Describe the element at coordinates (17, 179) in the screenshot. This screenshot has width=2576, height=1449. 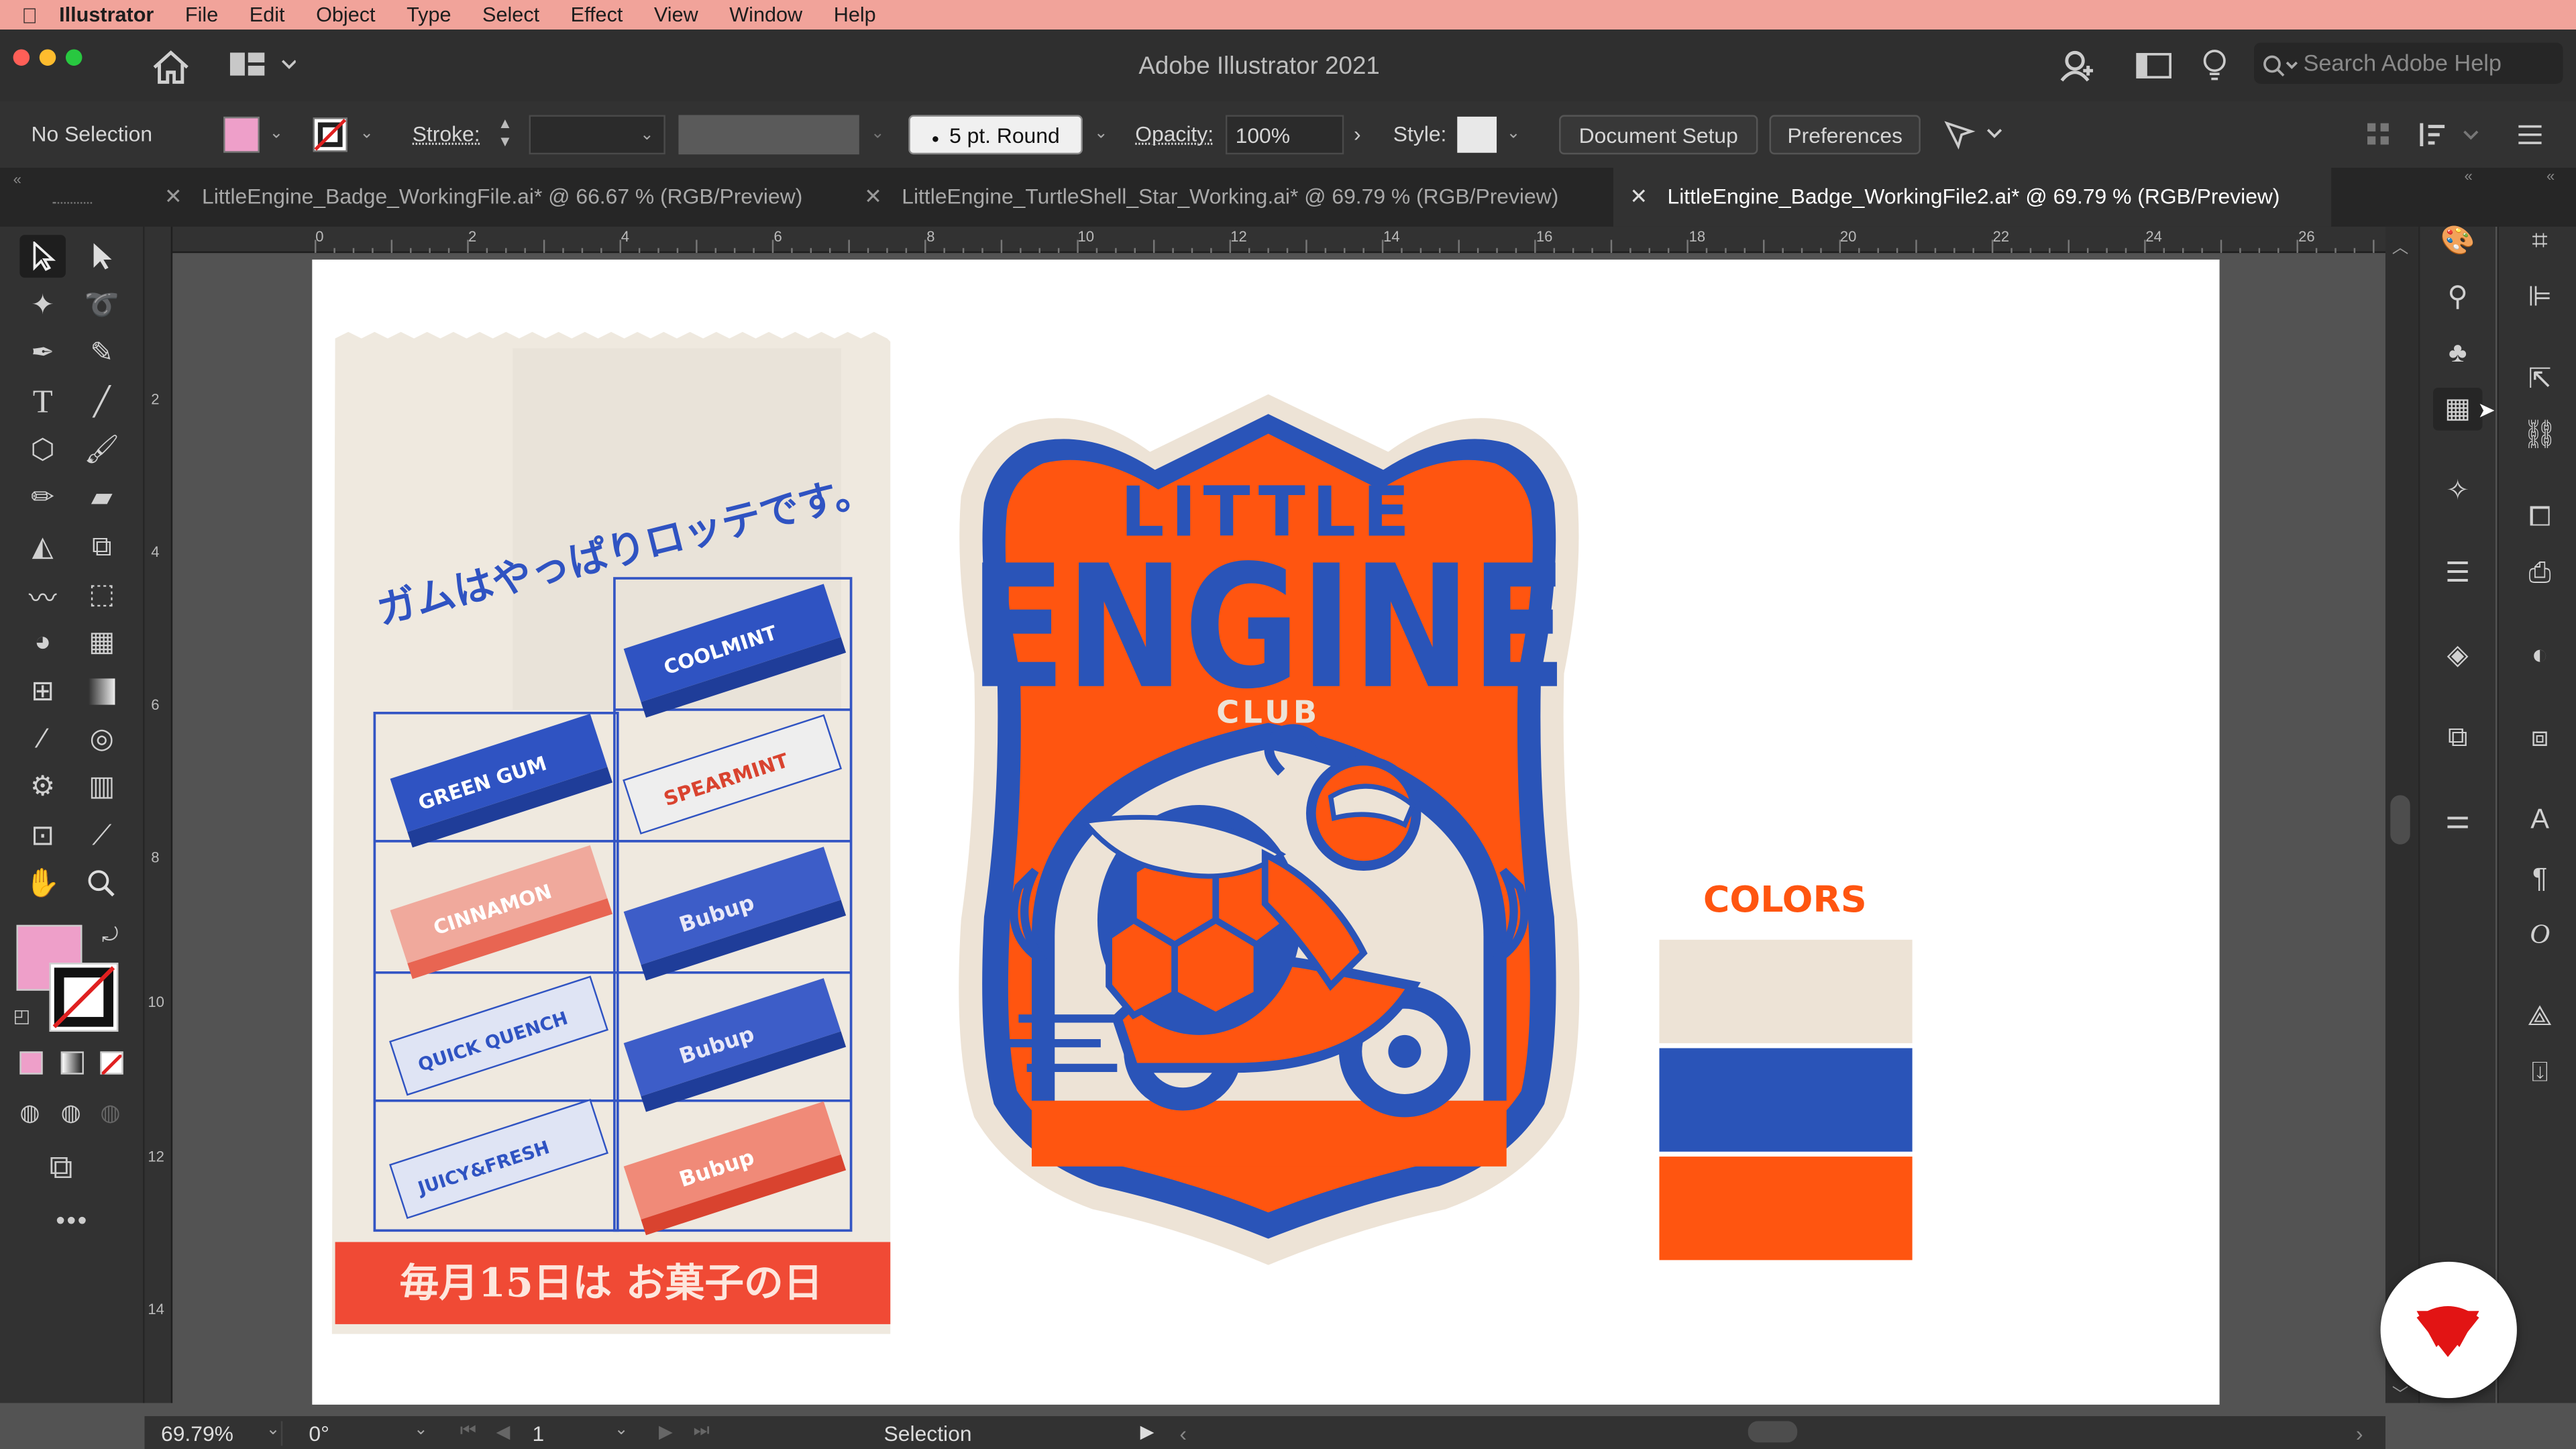
I see `collapse-left-icon: «` at that location.